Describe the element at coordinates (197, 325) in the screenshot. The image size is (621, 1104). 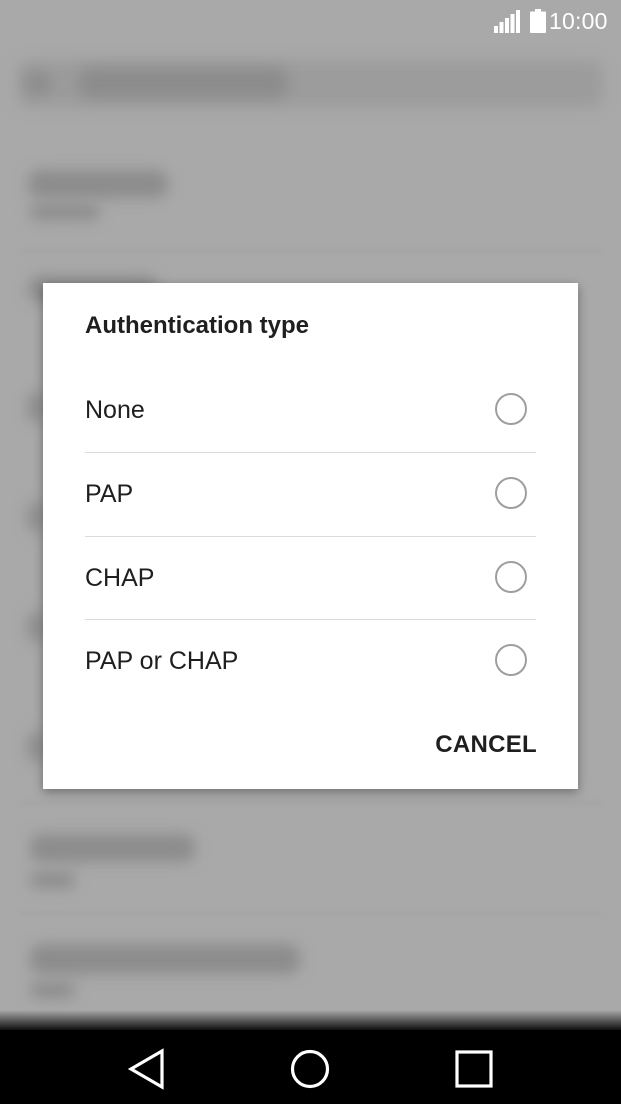
I see `dialog-title: Authentication type` at that location.